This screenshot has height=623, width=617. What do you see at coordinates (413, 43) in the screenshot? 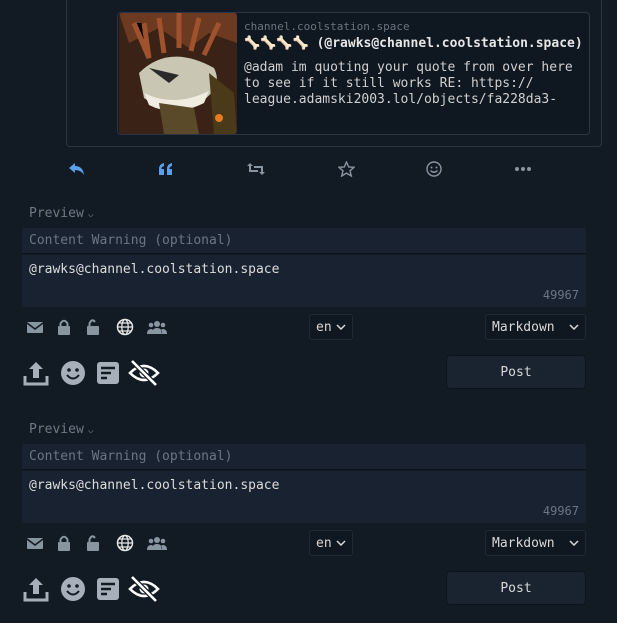
I see `quote-author: 🦴🦴🦴🦴 (@rawks@channel.coolstation.space)` at bounding box center [413, 43].